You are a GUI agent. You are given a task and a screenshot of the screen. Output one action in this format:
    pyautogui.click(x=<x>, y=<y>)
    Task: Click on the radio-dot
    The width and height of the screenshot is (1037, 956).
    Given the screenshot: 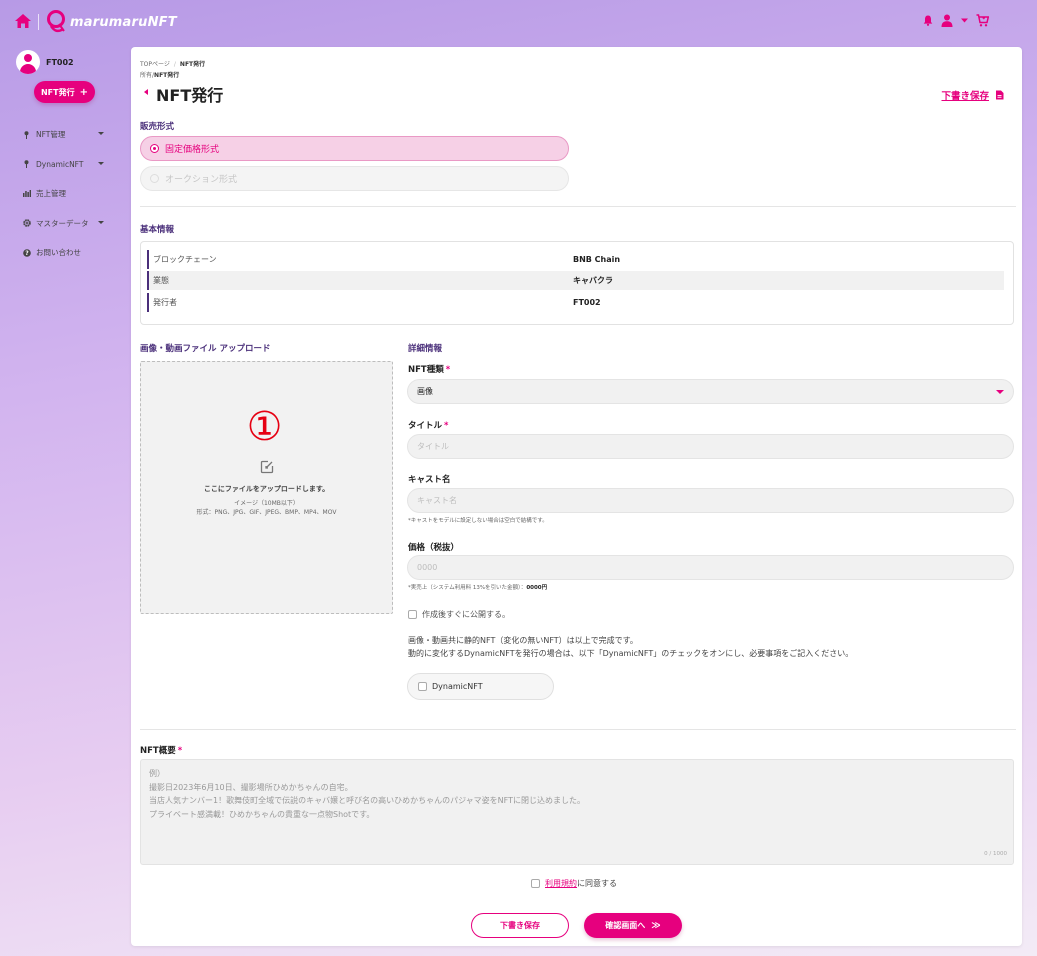 What is the action you would take?
    pyautogui.click(x=154, y=148)
    